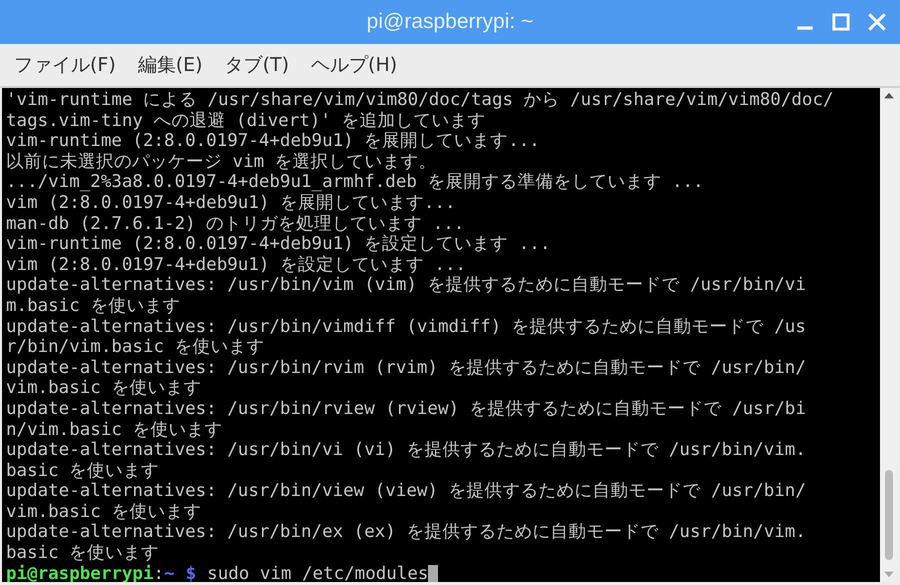 The image size is (900, 585). Describe the element at coordinates (889, 335) in the screenshot. I see `scrollbar` at that location.